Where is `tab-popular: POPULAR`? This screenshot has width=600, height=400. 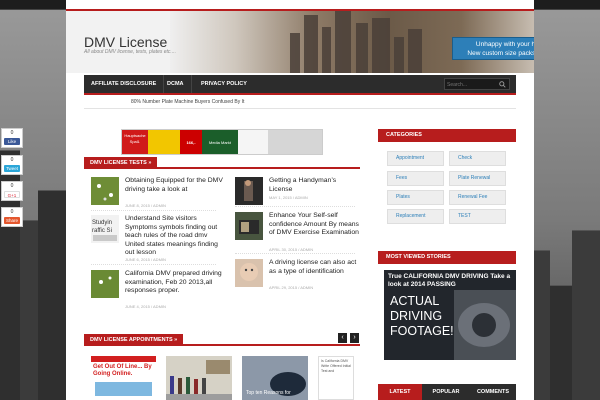 tab-popular: POPULAR is located at coordinates (446, 392).